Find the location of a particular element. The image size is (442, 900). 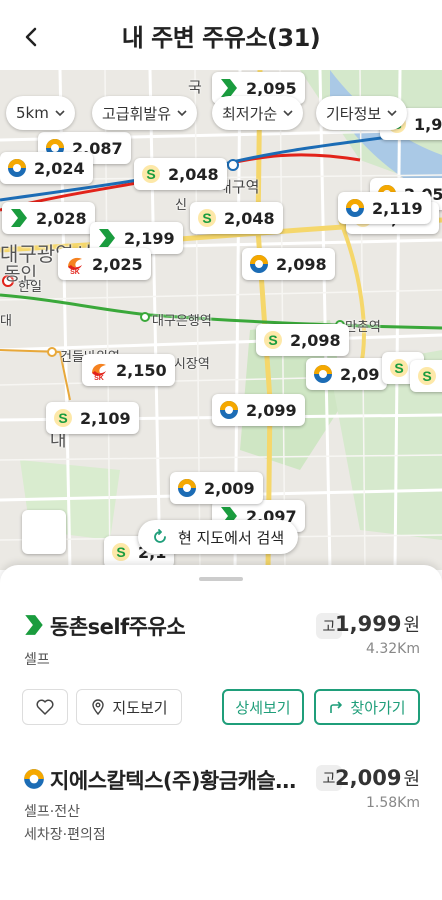

map-pin: 2,09 is located at coordinates (347, 374).